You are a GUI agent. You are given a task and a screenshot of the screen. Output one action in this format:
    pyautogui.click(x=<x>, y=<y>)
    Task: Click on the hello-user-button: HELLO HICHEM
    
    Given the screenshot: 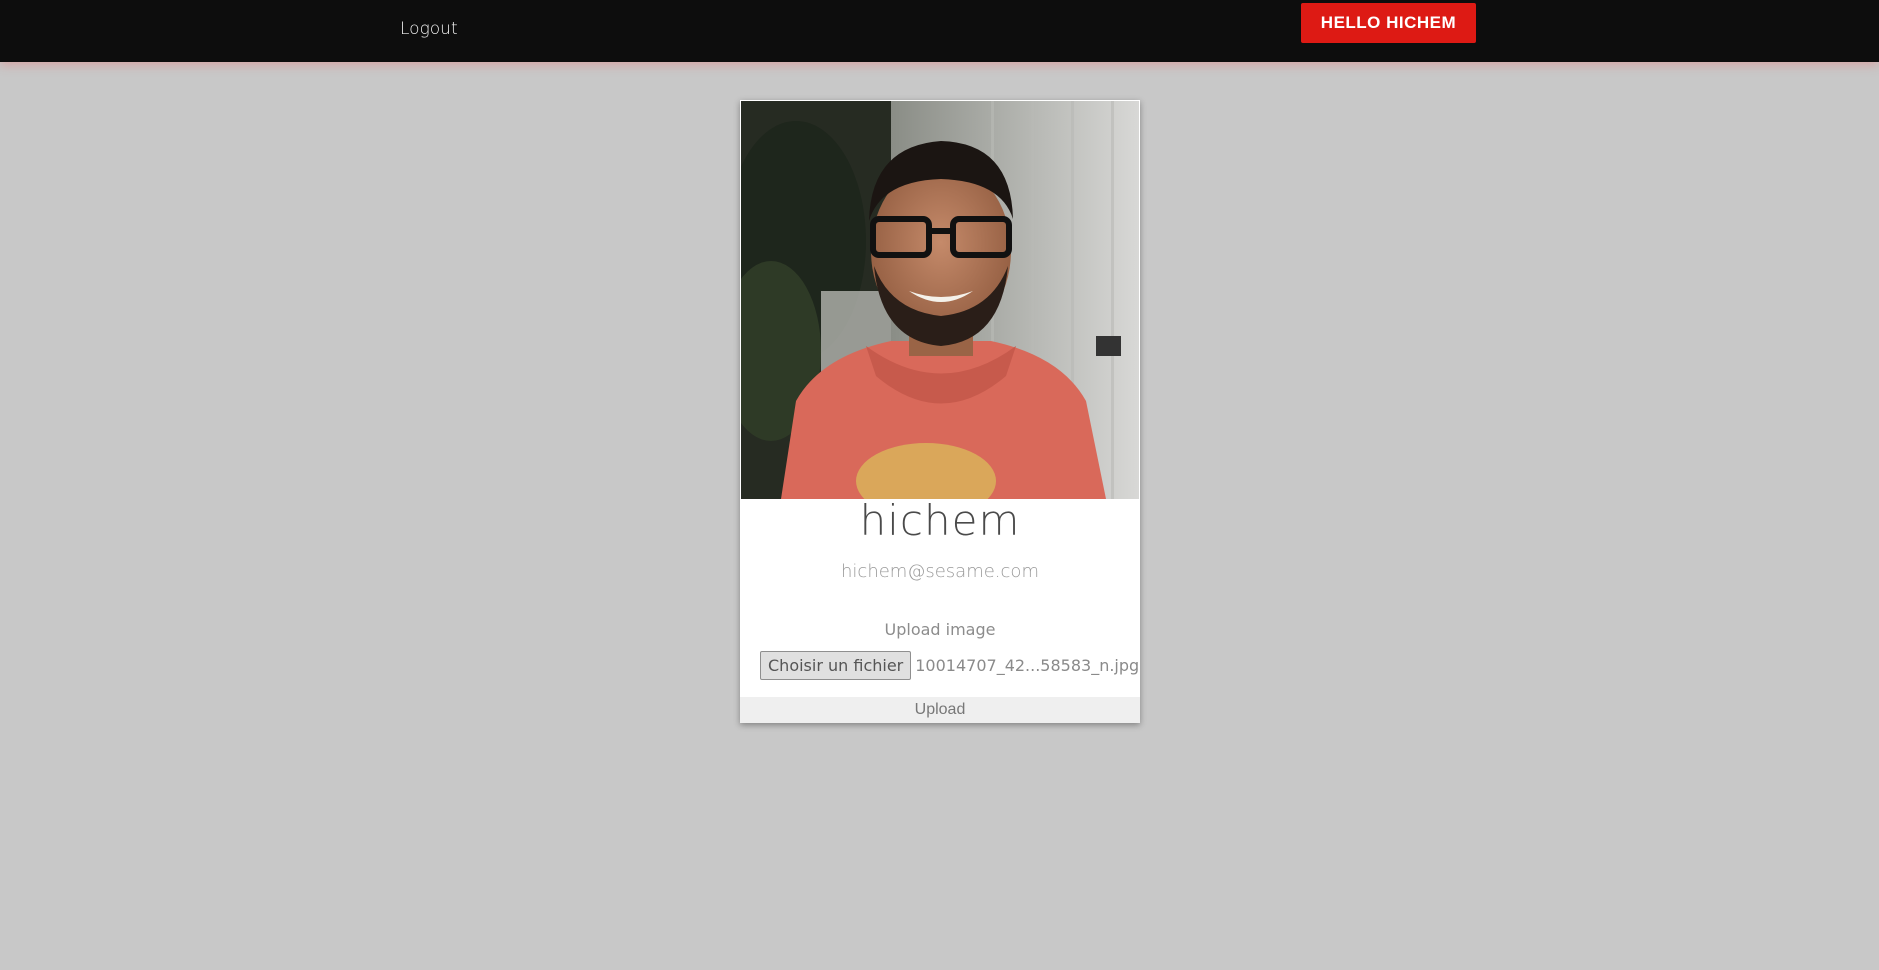 What is the action you would take?
    pyautogui.click(x=1388, y=23)
    